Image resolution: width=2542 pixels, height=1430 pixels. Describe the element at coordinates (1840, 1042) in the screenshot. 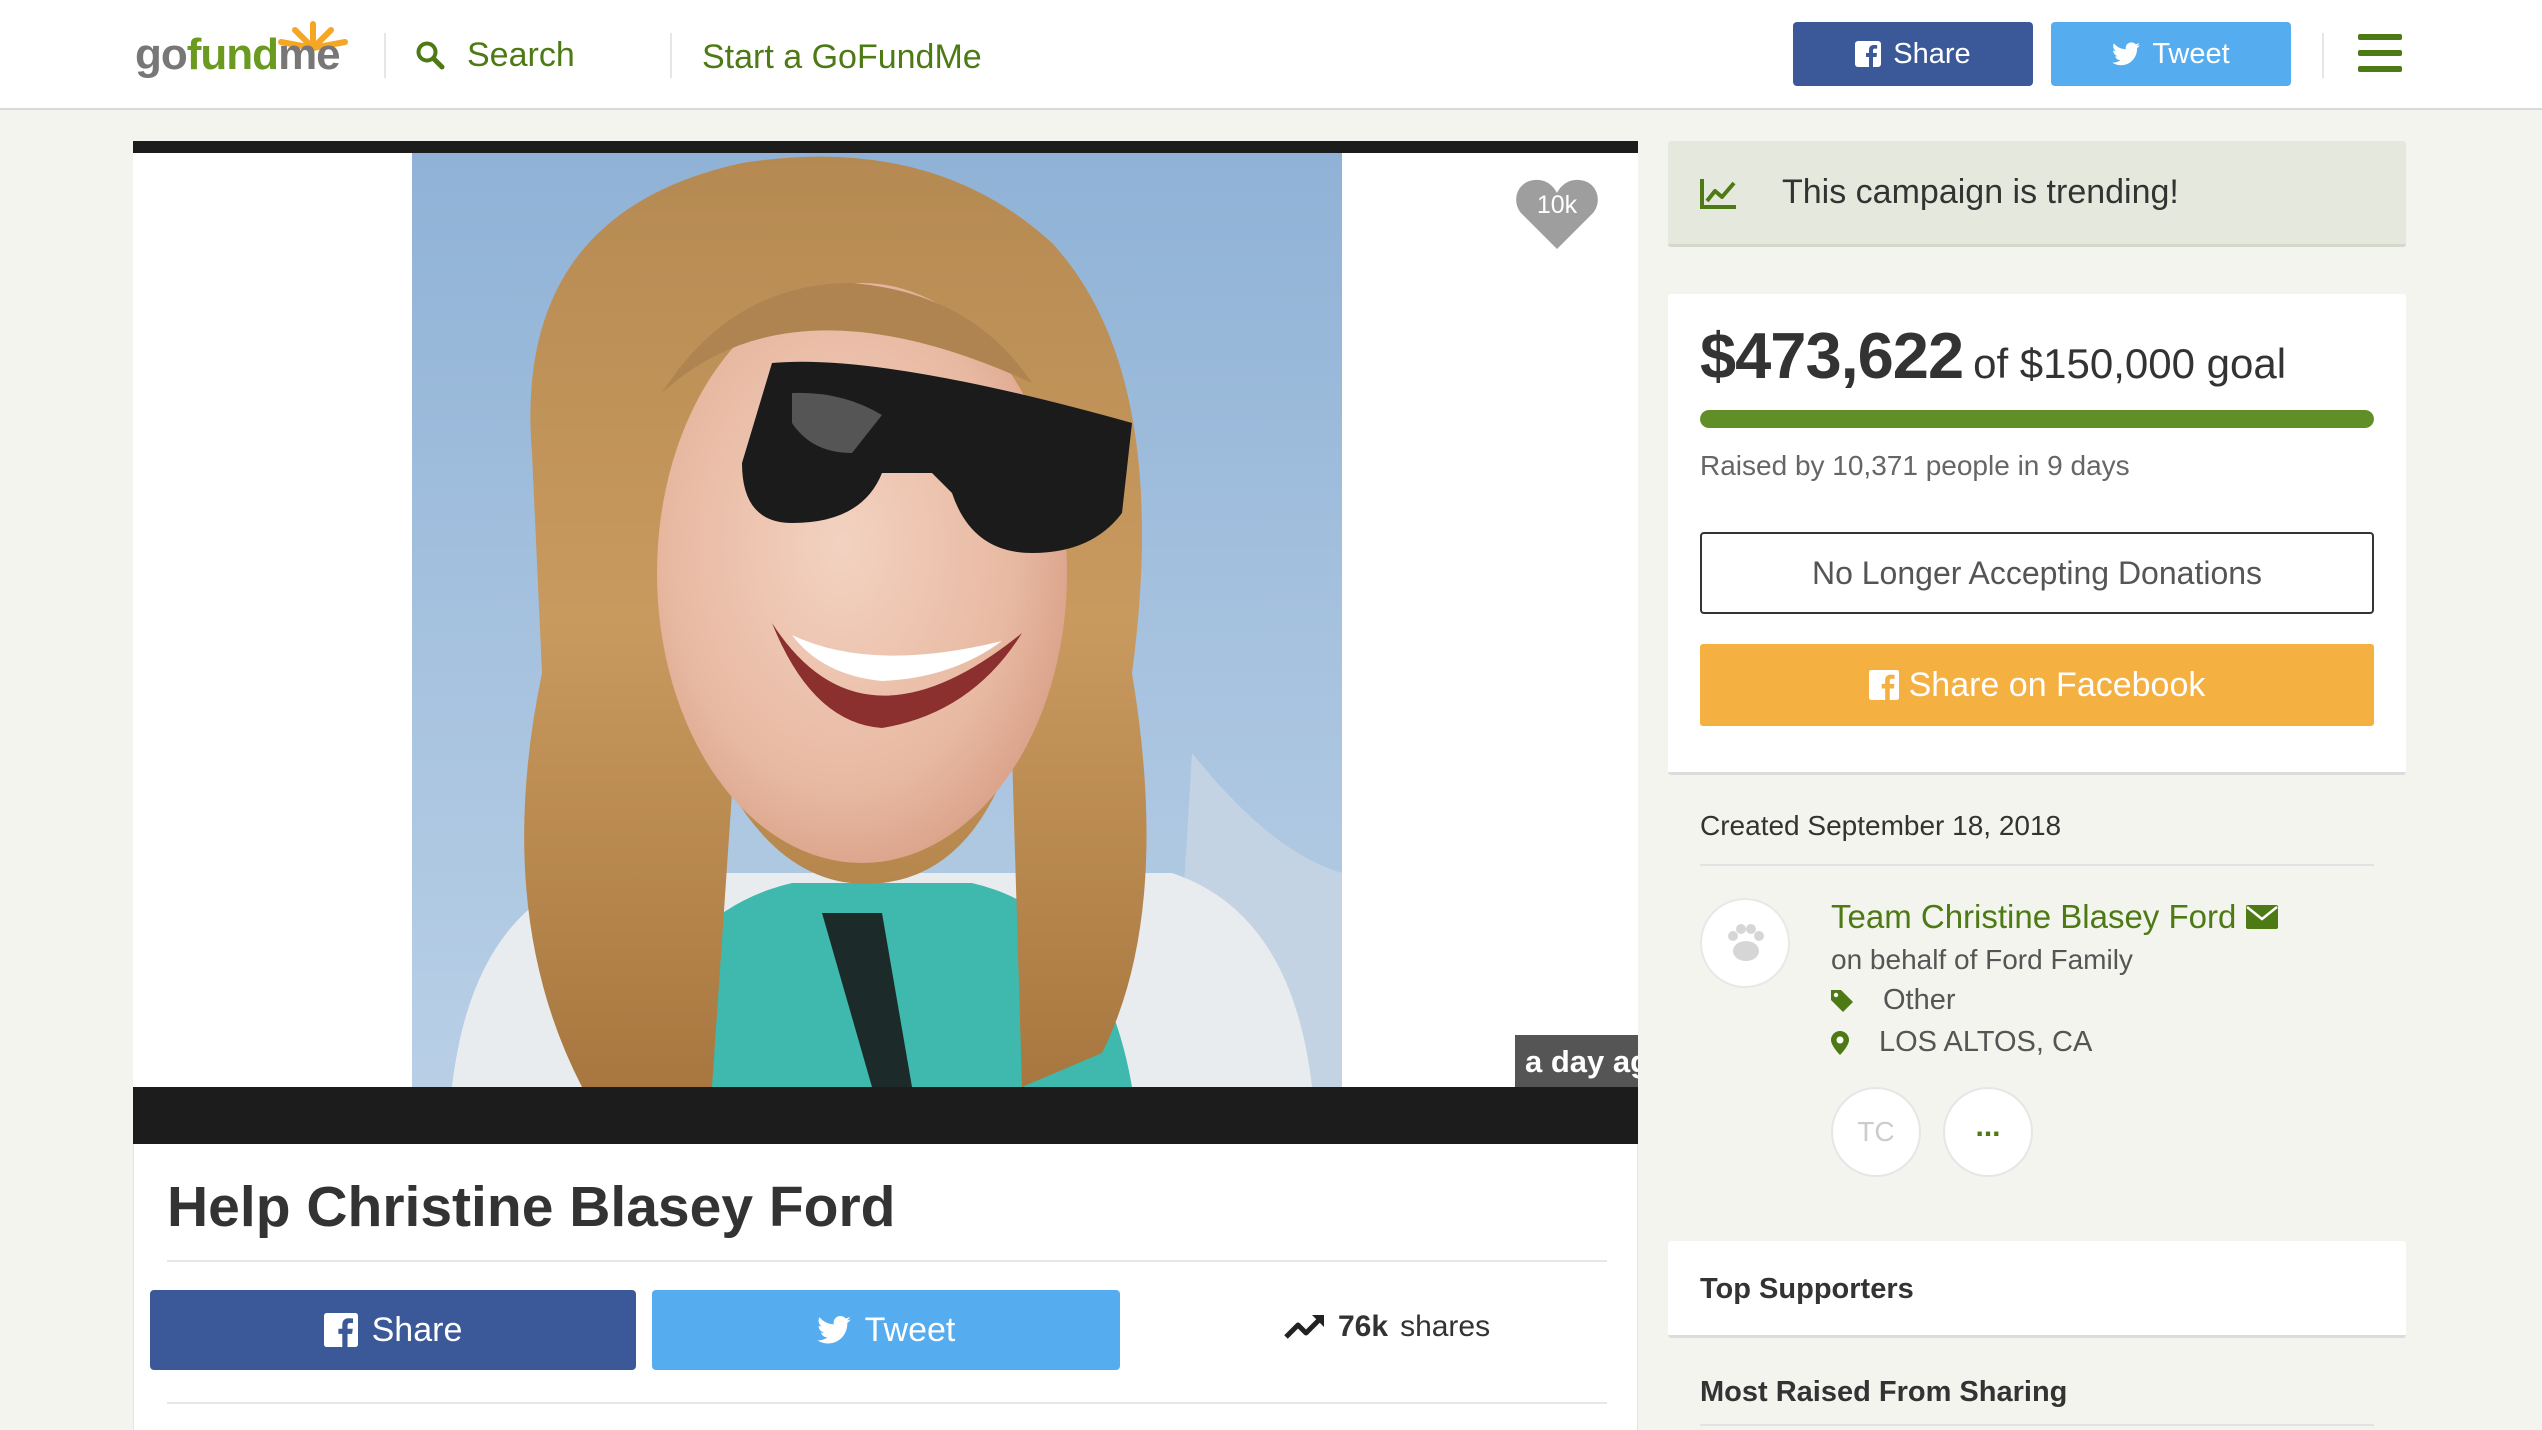

I see `map-pin-icon` at that location.